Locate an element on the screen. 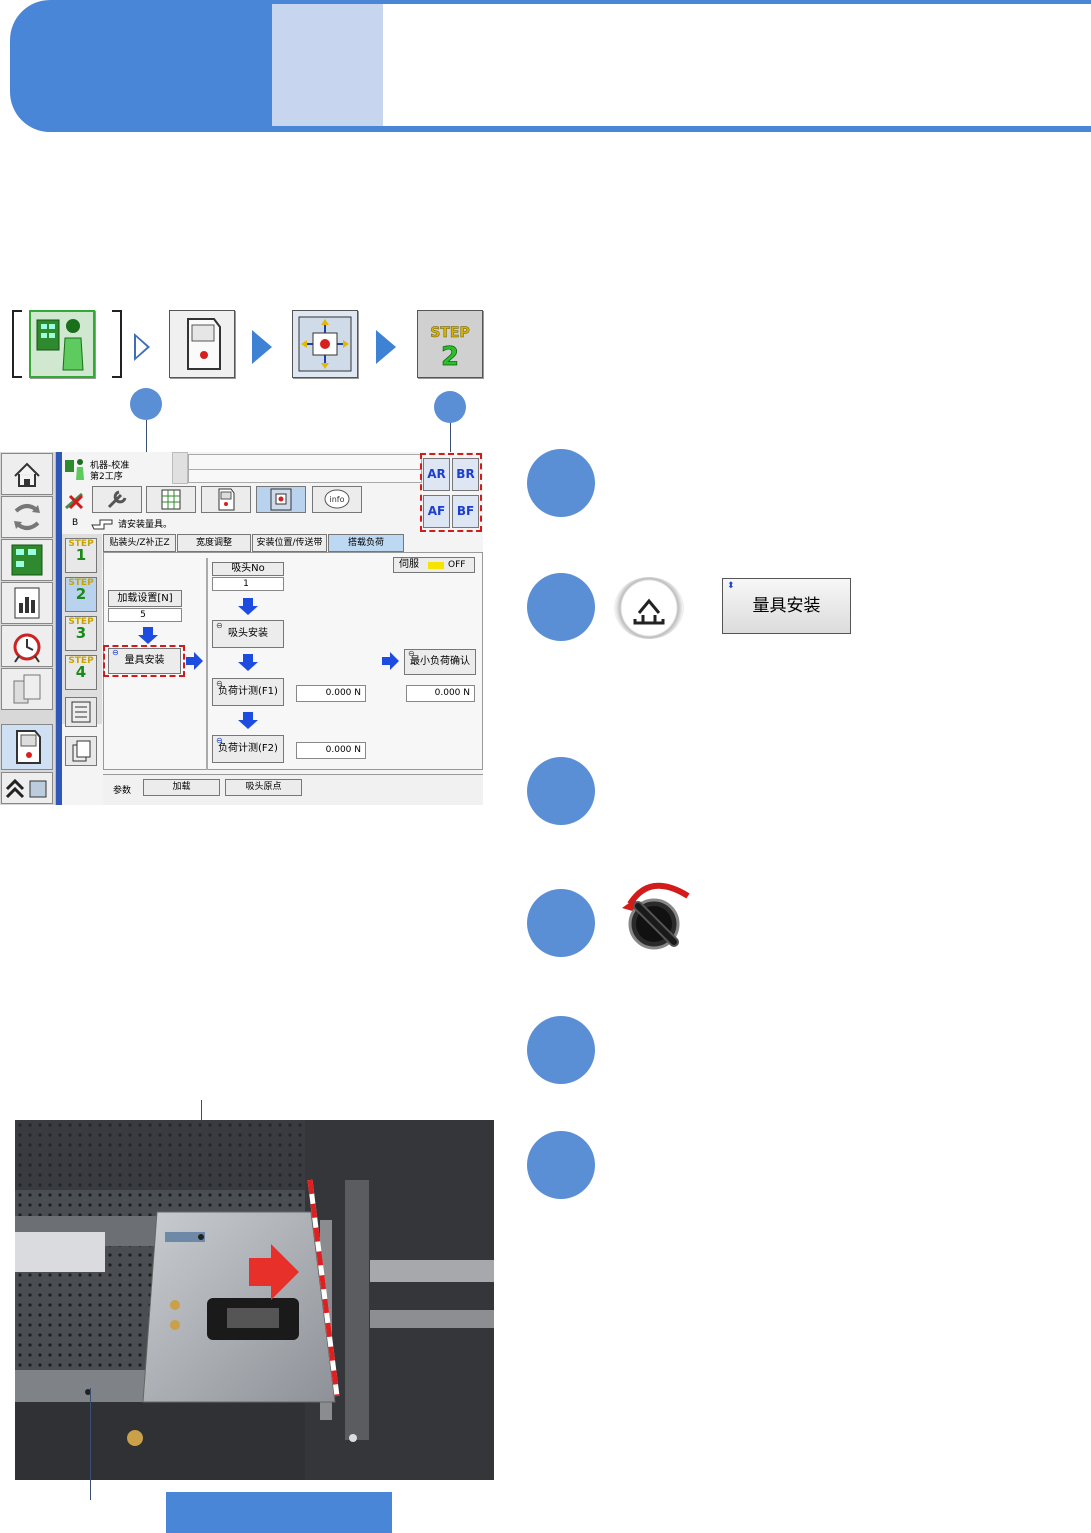 The height and width of the screenshot is (1533, 1091). pointing-hand-icon is located at coordinates (103, 523).